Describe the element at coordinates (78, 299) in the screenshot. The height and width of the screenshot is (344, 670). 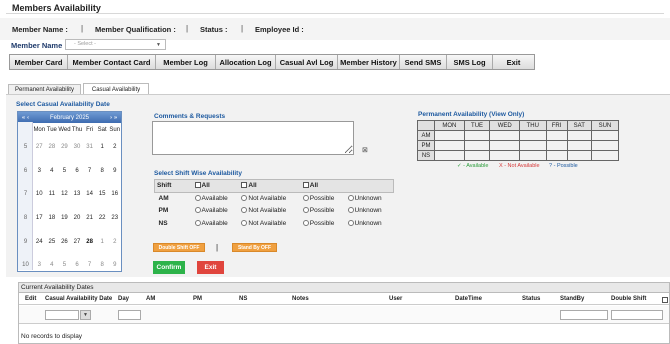
I see `column-header-date: Casual Availability Date` at that location.